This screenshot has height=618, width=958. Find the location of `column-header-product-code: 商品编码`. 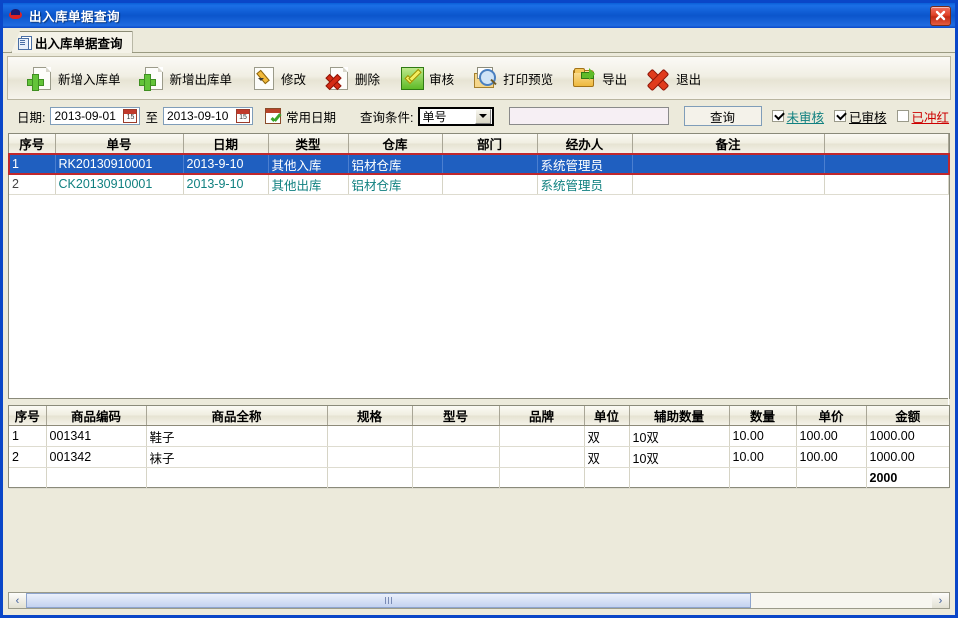

column-header-product-code: 商品编码 is located at coordinates (96, 416).